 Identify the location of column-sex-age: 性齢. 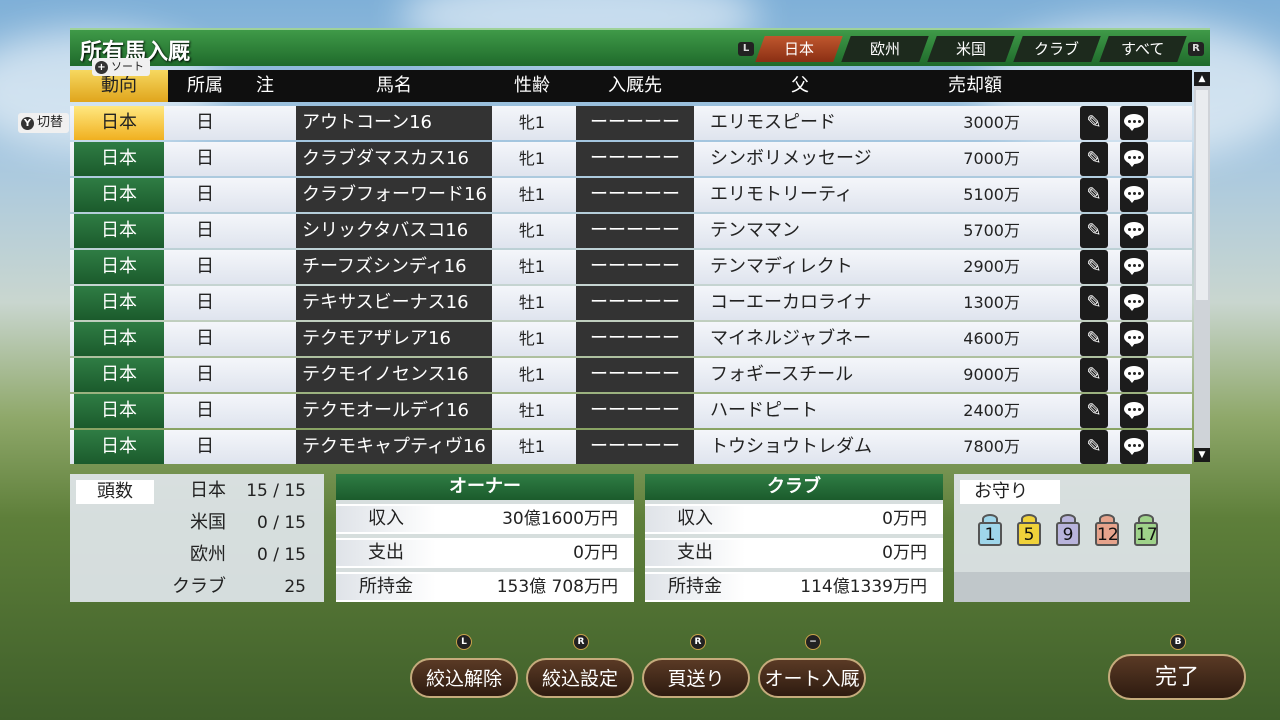
(532, 86).